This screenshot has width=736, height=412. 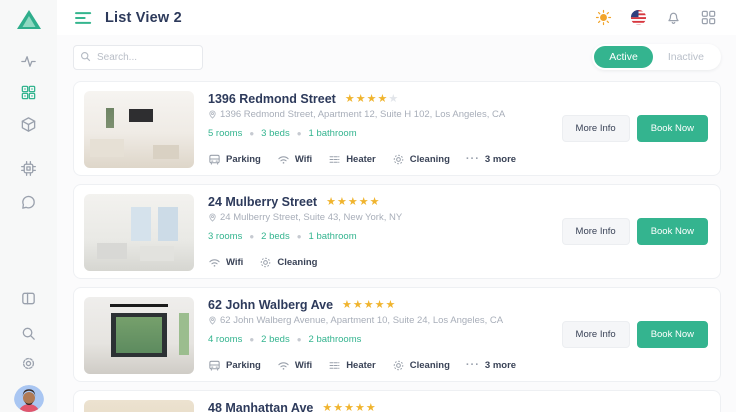 I want to click on header: List View 2, so click(x=396, y=17).